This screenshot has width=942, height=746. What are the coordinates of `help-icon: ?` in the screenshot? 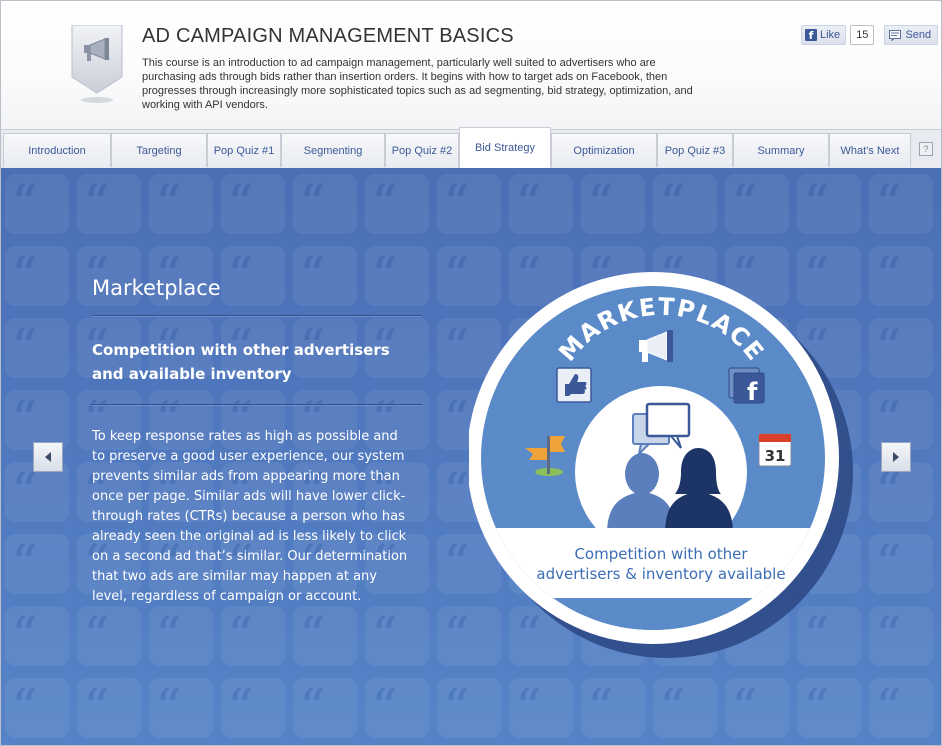 It's located at (926, 149).